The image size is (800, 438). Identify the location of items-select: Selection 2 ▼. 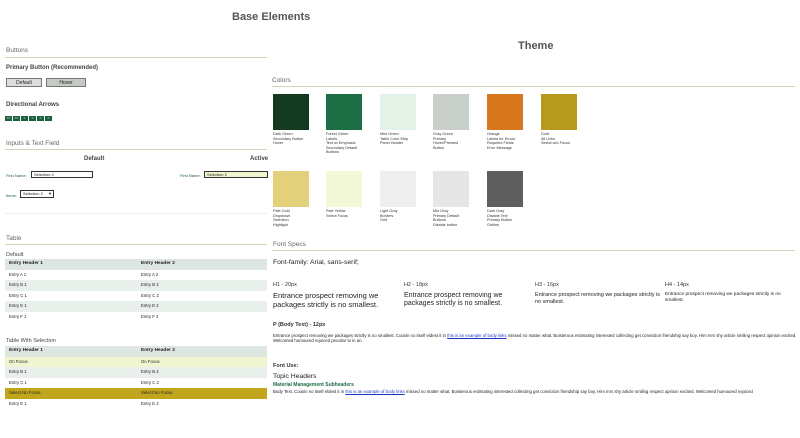
(37, 194).